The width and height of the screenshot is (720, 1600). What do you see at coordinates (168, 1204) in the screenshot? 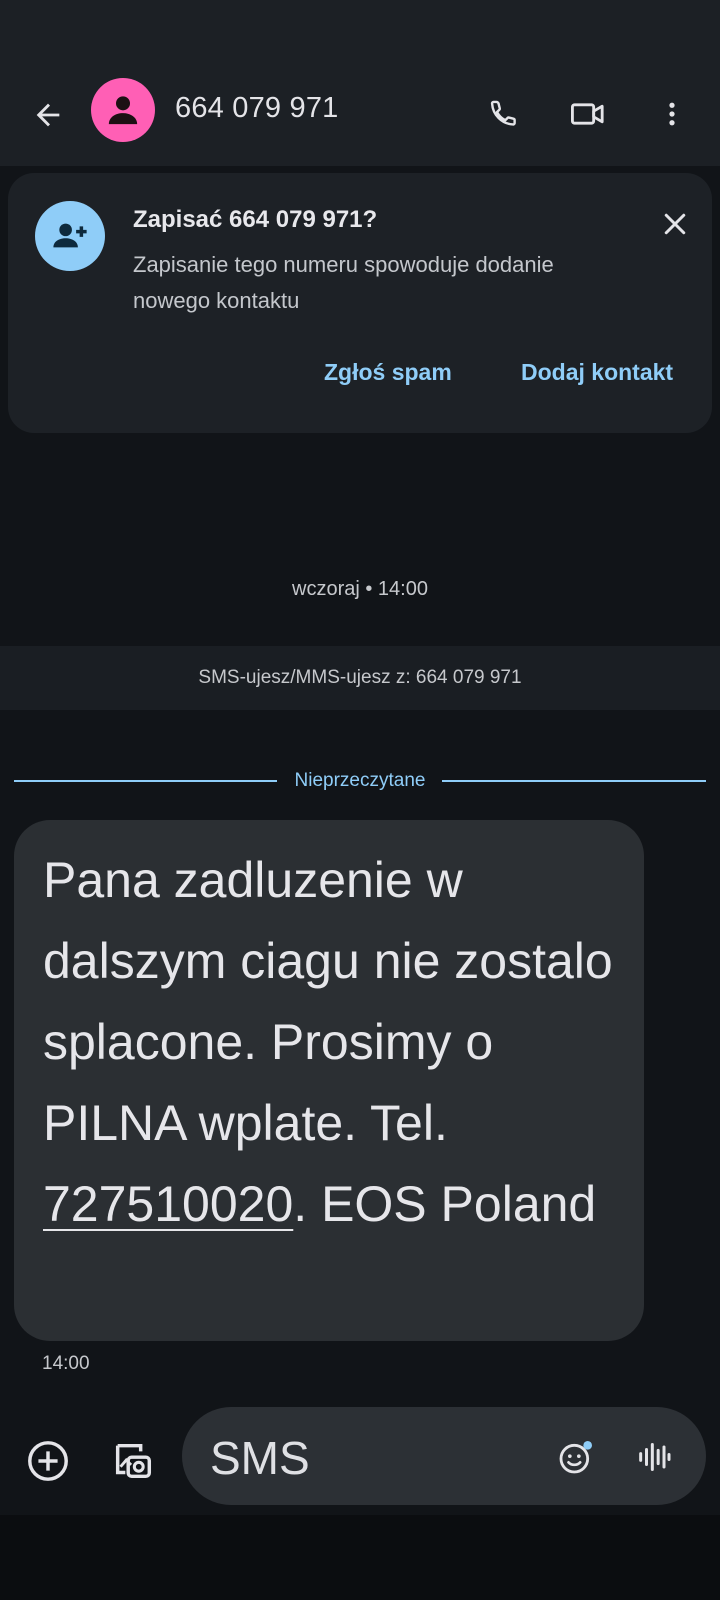
I see `phone-number-link: 727510020` at bounding box center [168, 1204].